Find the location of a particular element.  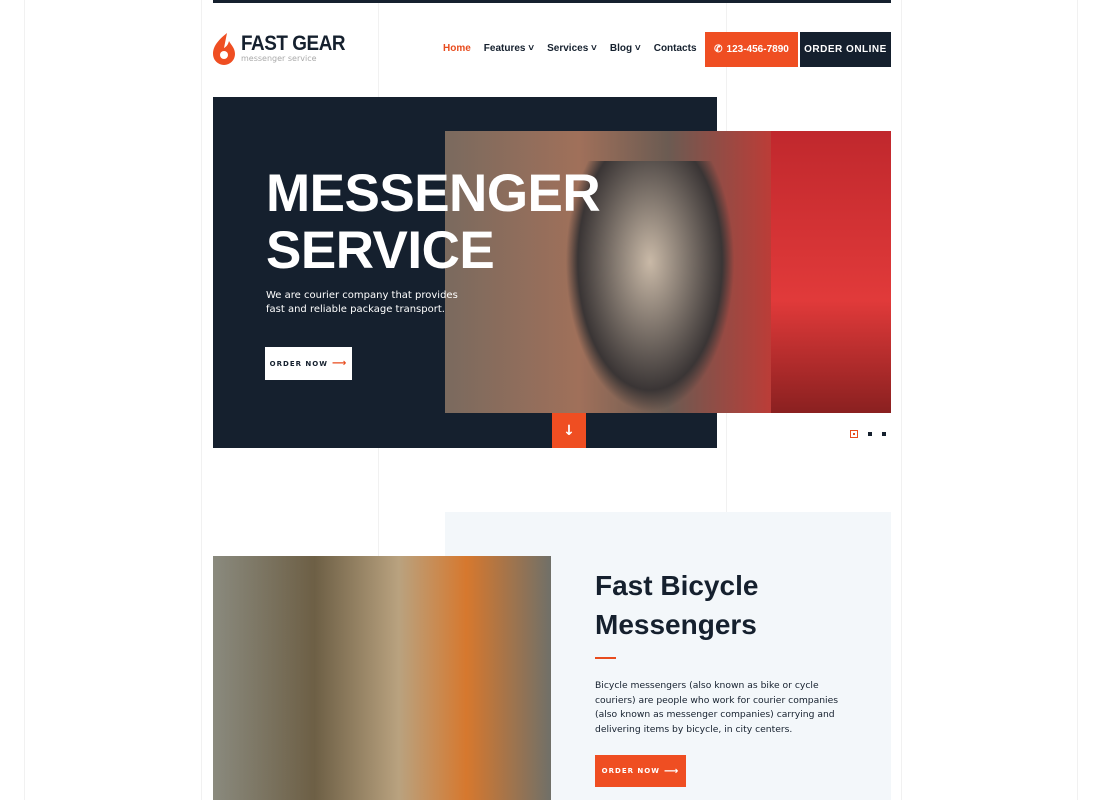

nav-contacts: Contacts is located at coordinates (675, 48).